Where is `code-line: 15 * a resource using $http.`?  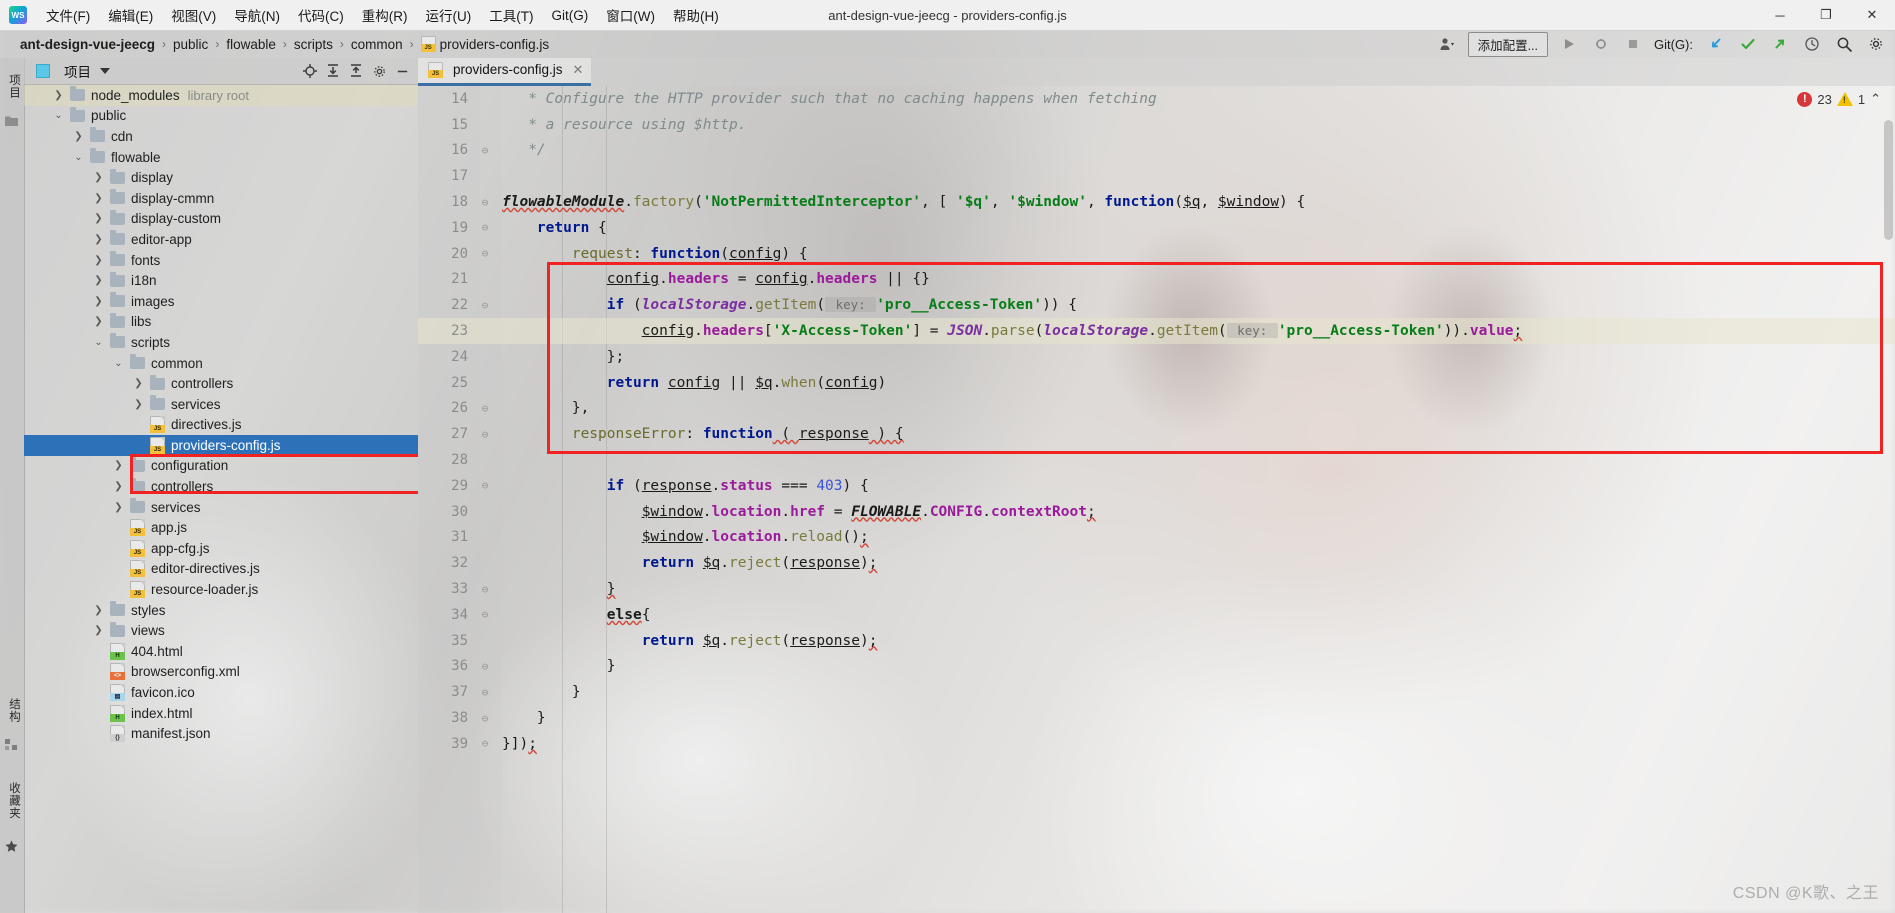 code-line: 15 * a resource using $http. is located at coordinates (1156, 125).